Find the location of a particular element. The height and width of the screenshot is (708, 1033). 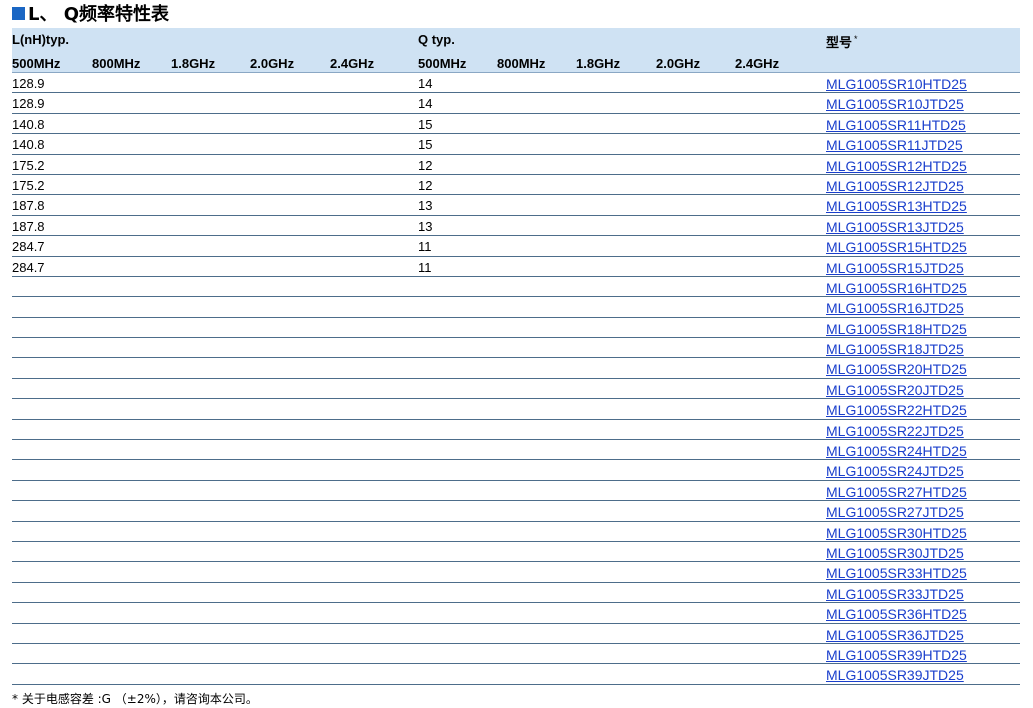

model-link: MLG1005SR24HTD25 is located at coordinates (896, 451).